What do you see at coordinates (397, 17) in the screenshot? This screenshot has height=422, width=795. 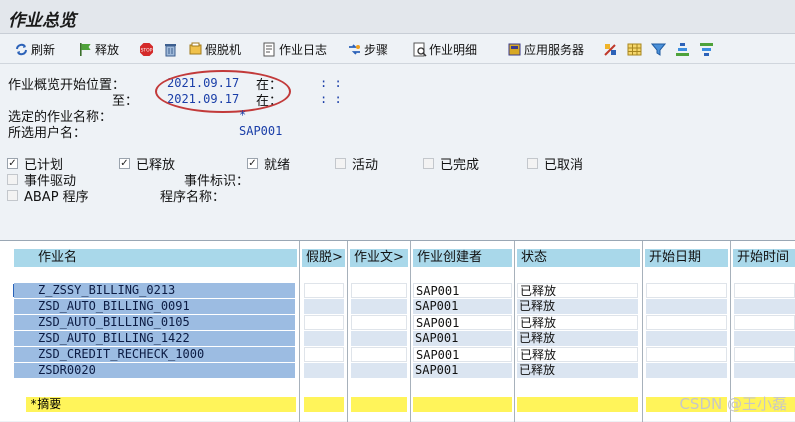 I see `title-bar: 作业总览` at bounding box center [397, 17].